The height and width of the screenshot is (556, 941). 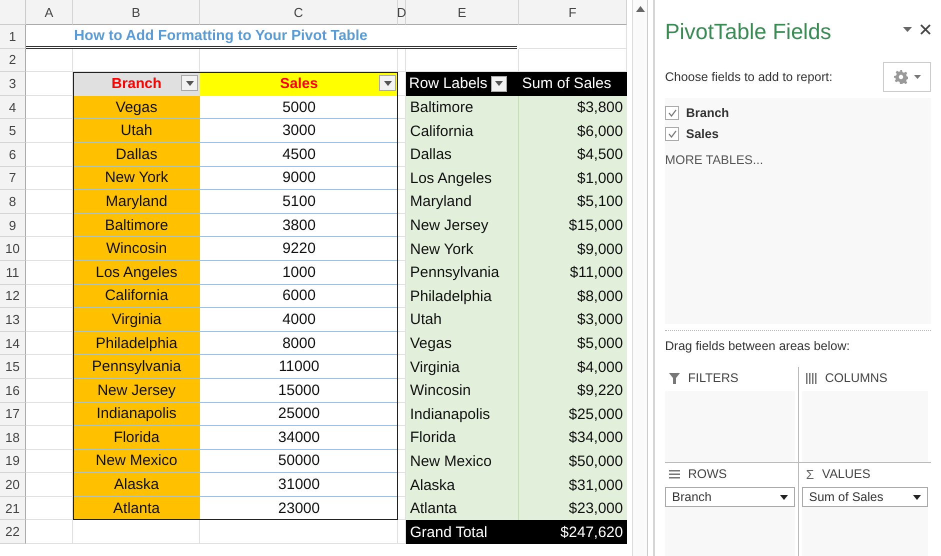 What do you see at coordinates (13, 249) in the screenshot?
I see `row-number: 10` at bounding box center [13, 249].